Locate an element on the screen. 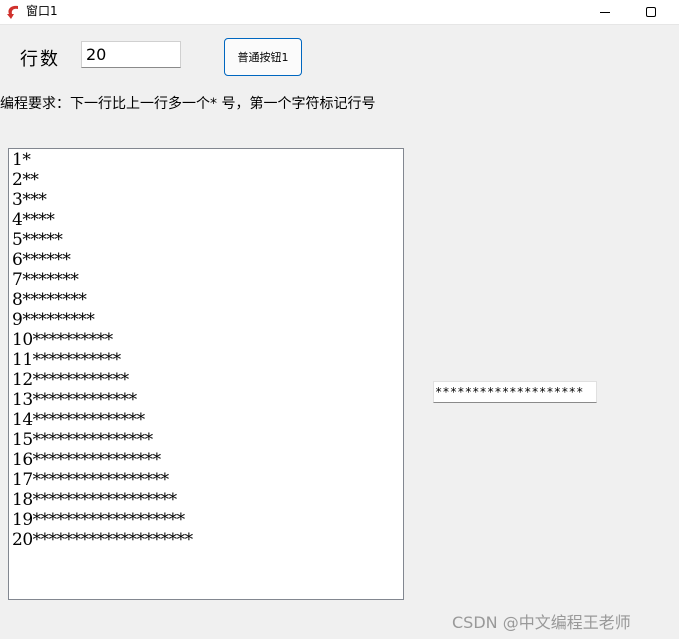 The height and width of the screenshot is (639, 679). row-count-label: 行数 is located at coordinates (40, 59).